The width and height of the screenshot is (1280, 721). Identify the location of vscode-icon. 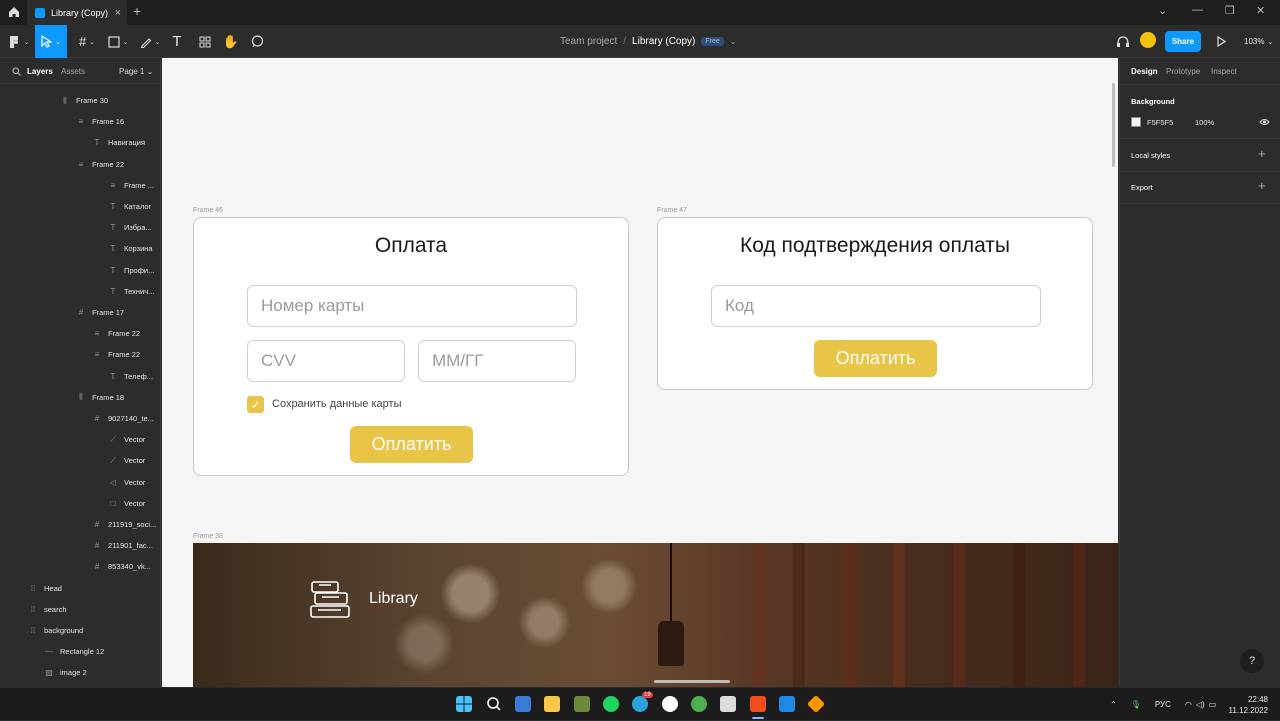
(787, 704).